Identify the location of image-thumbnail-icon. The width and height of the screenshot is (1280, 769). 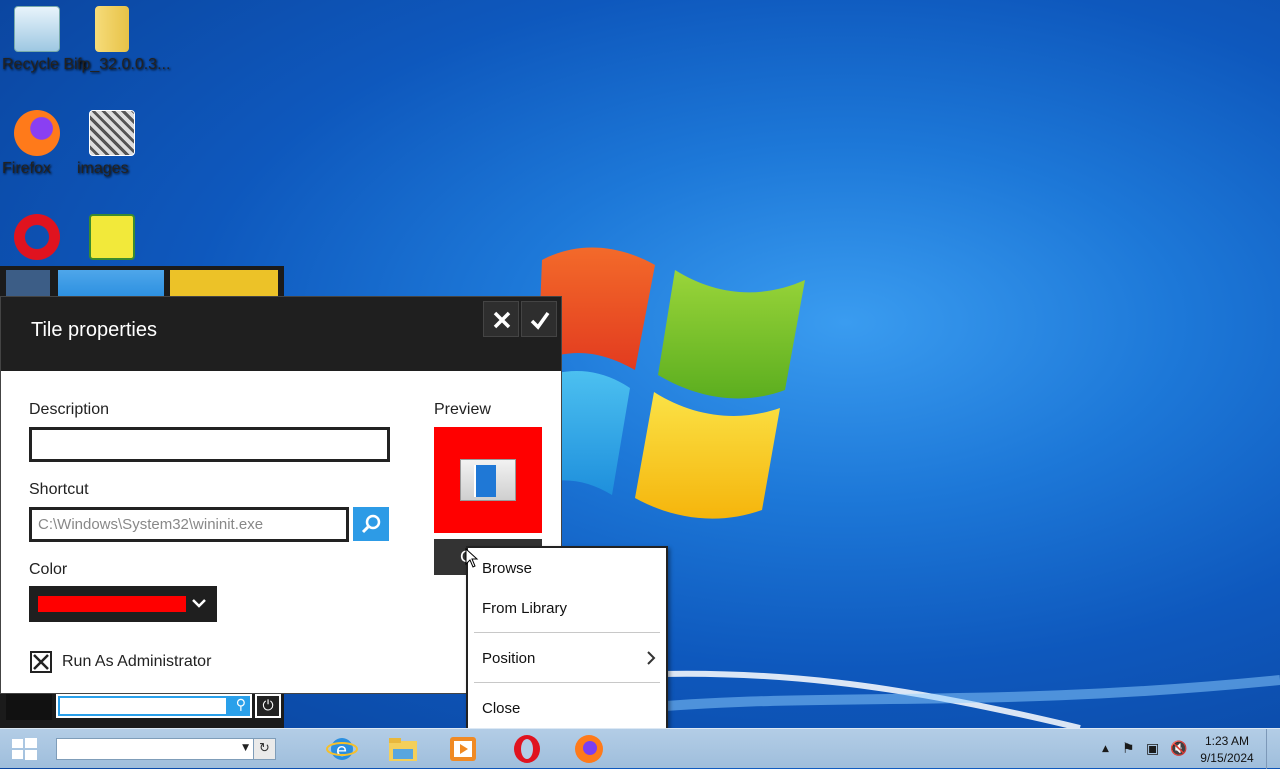
(112, 133).